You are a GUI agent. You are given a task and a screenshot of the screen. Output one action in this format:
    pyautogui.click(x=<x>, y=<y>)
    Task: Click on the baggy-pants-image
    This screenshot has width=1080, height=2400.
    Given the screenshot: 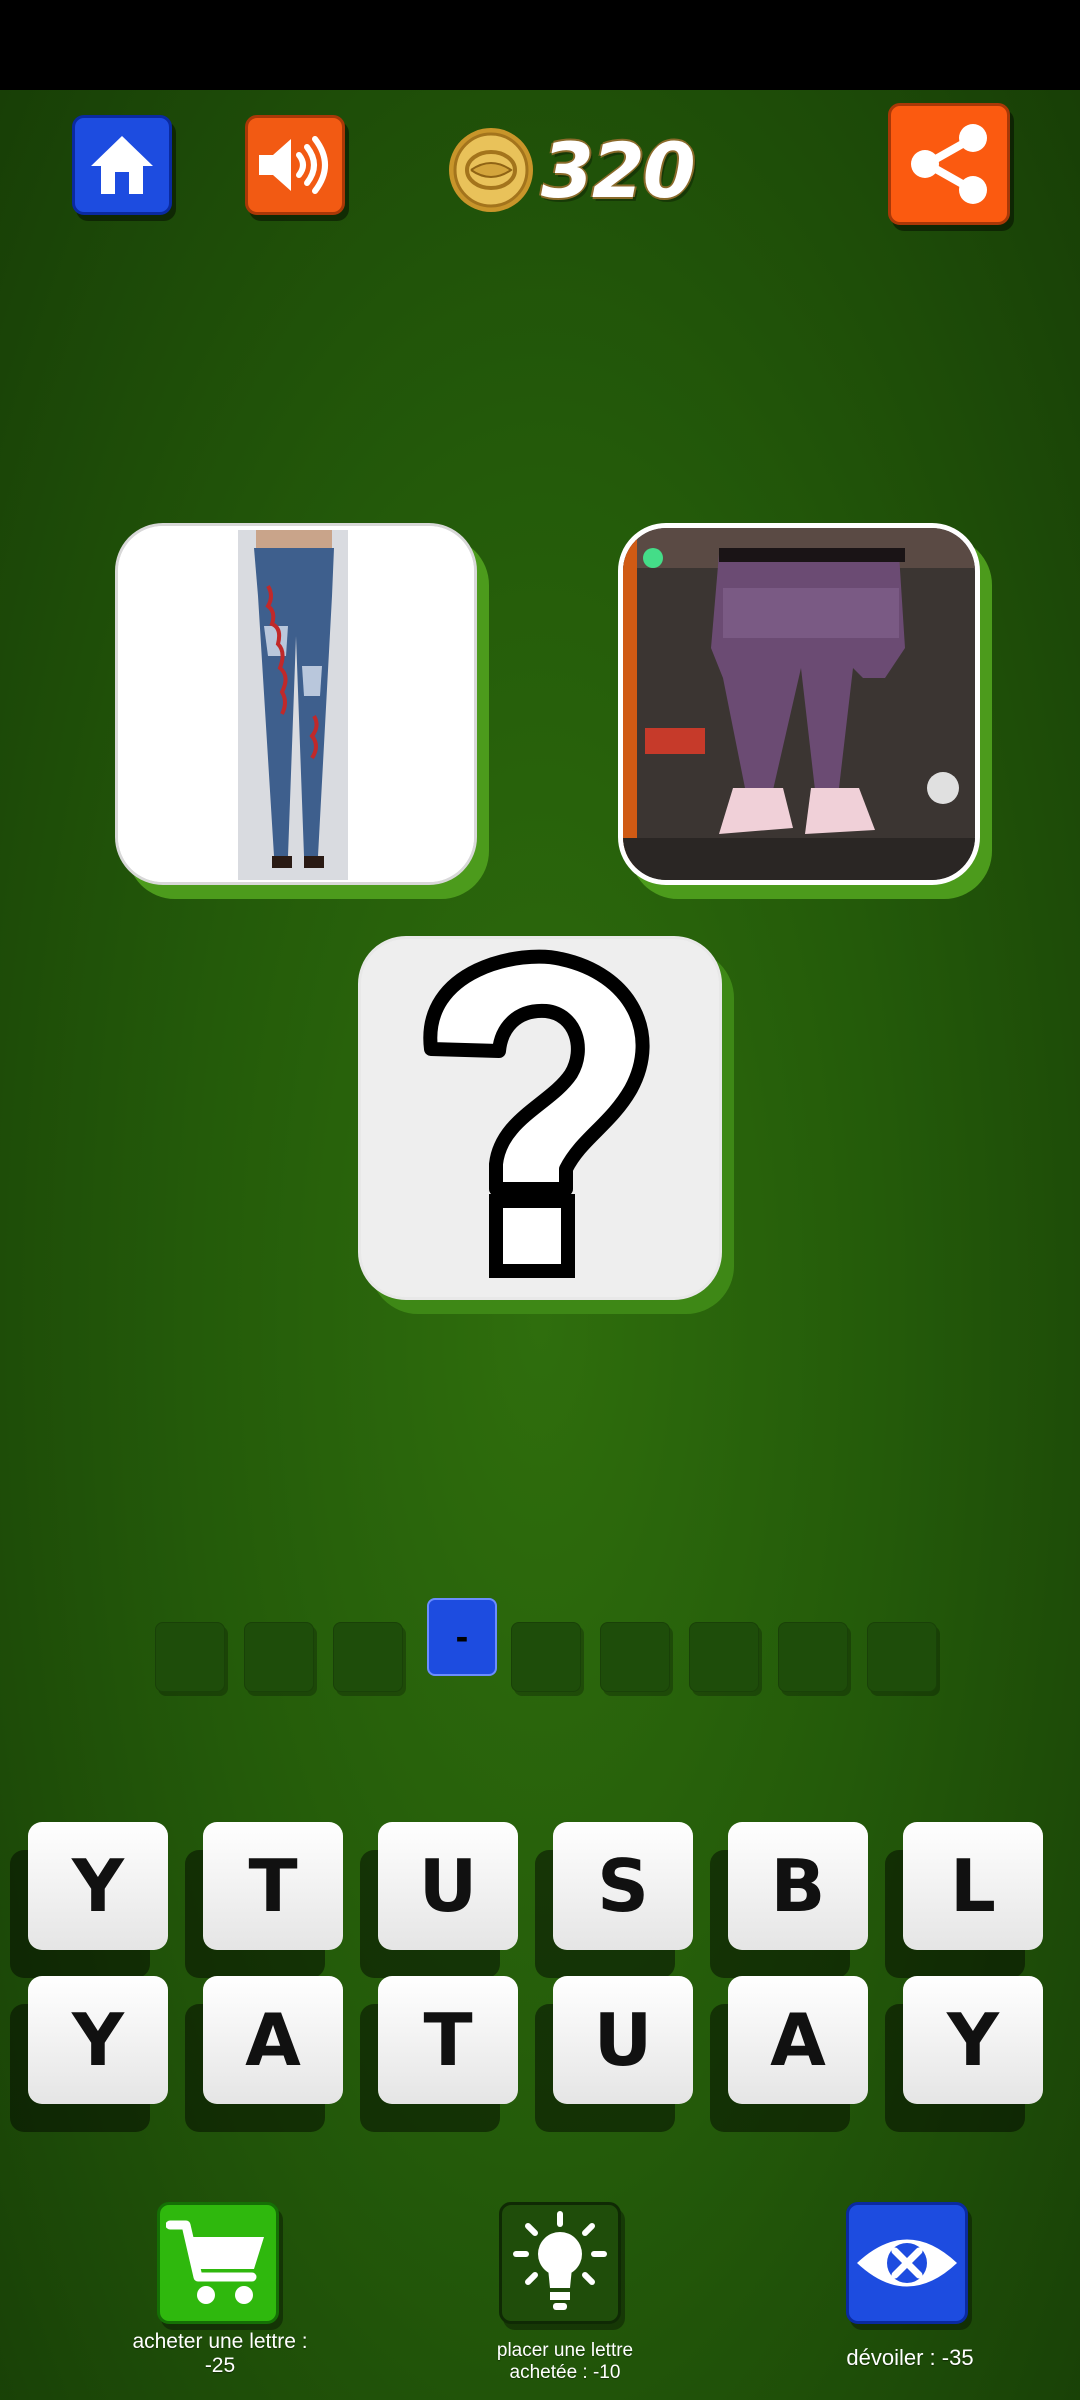 What is the action you would take?
    pyautogui.click(x=799, y=704)
    